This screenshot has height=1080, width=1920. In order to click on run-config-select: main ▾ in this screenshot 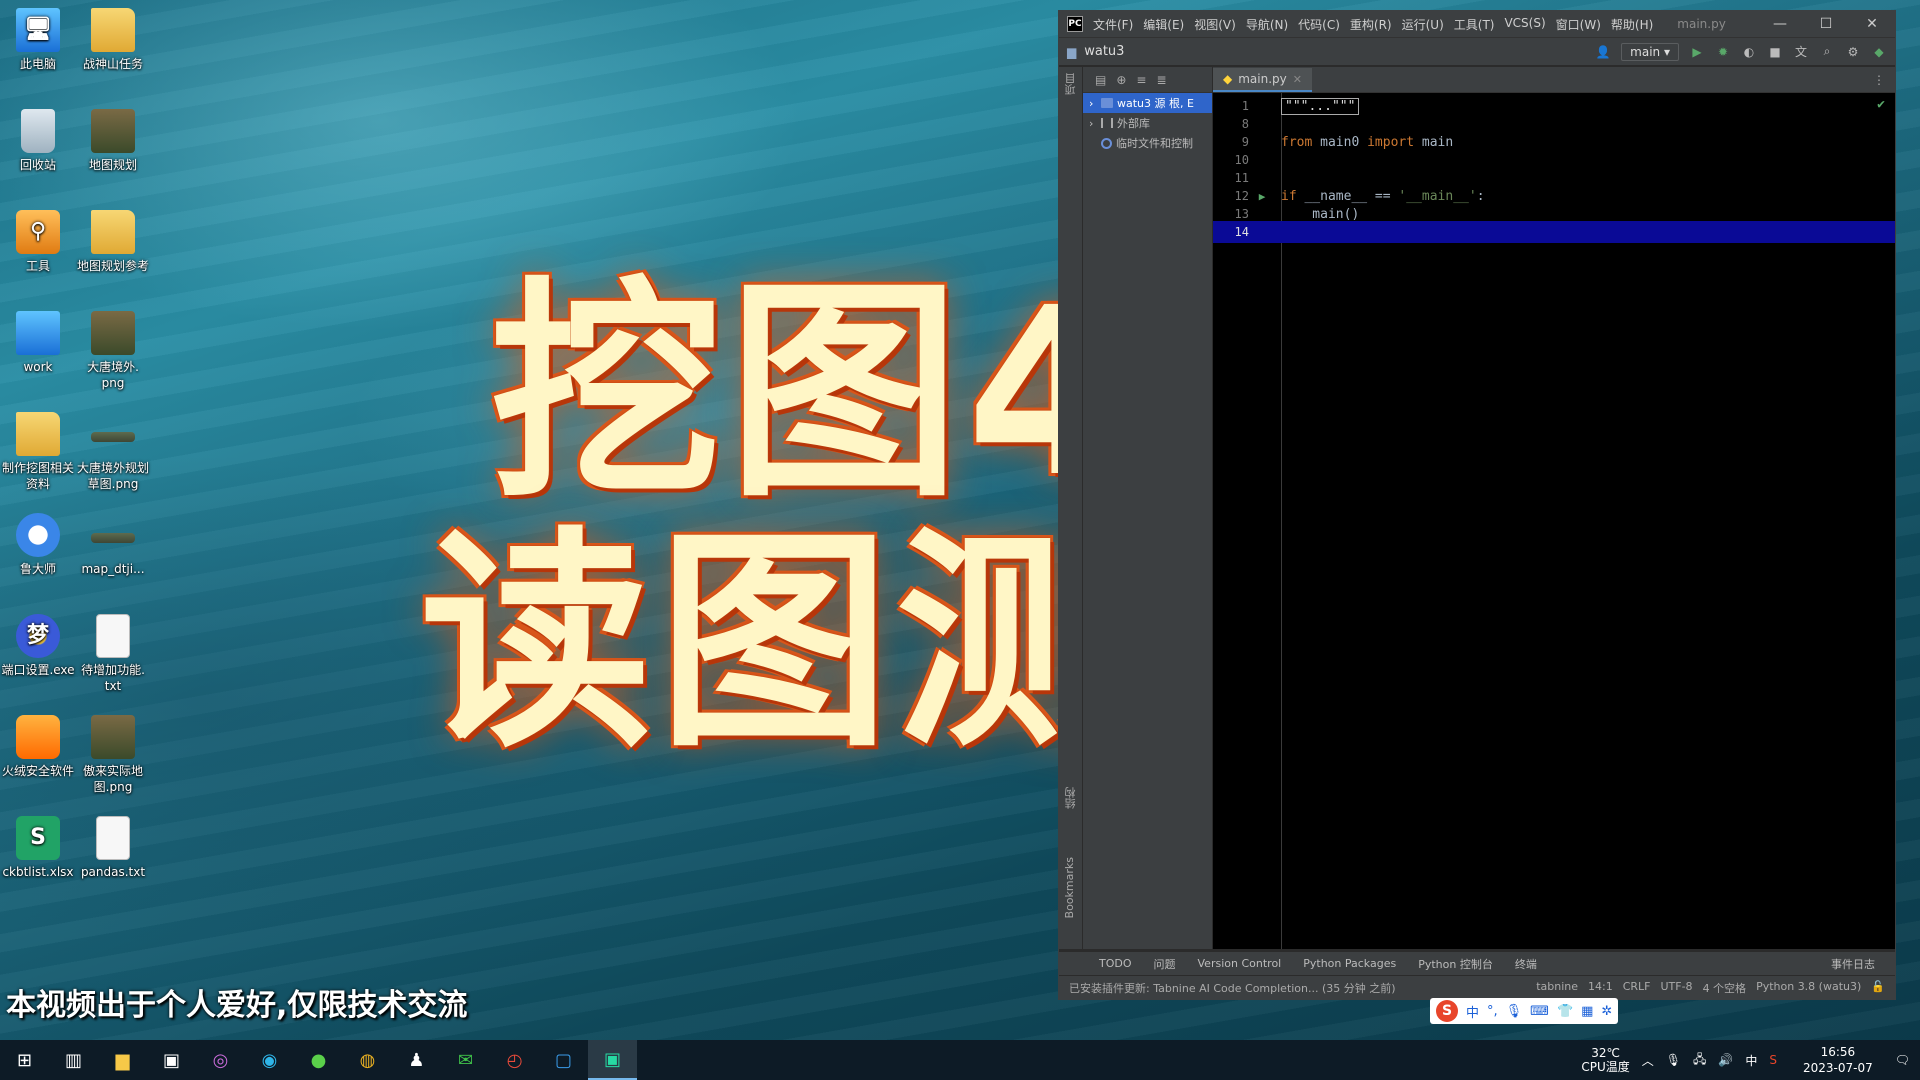, I will do `click(1650, 51)`.